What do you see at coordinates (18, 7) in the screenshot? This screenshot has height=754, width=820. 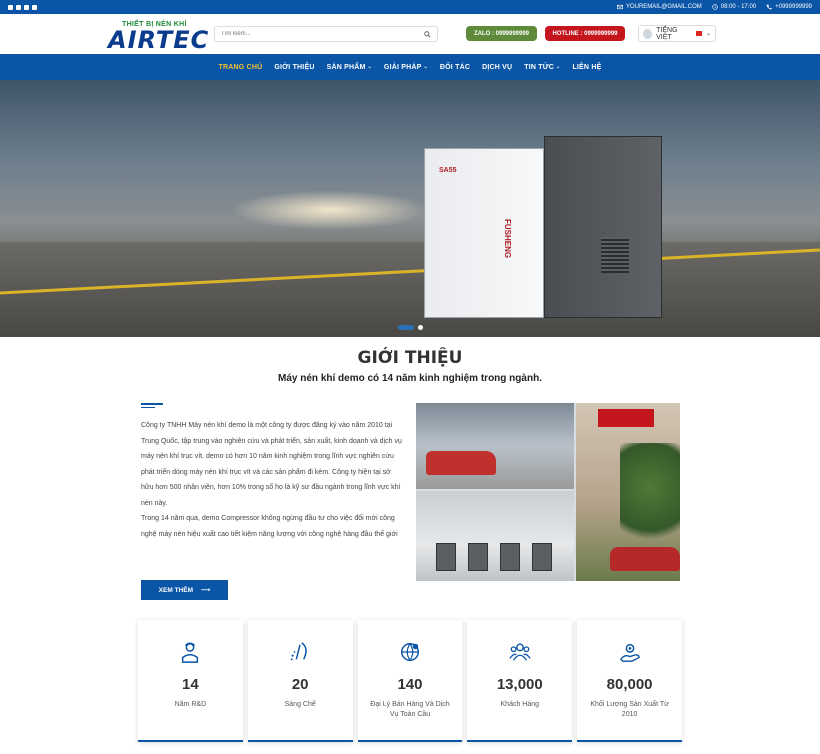 I see `instagram-icon` at bounding box center [18, 7].